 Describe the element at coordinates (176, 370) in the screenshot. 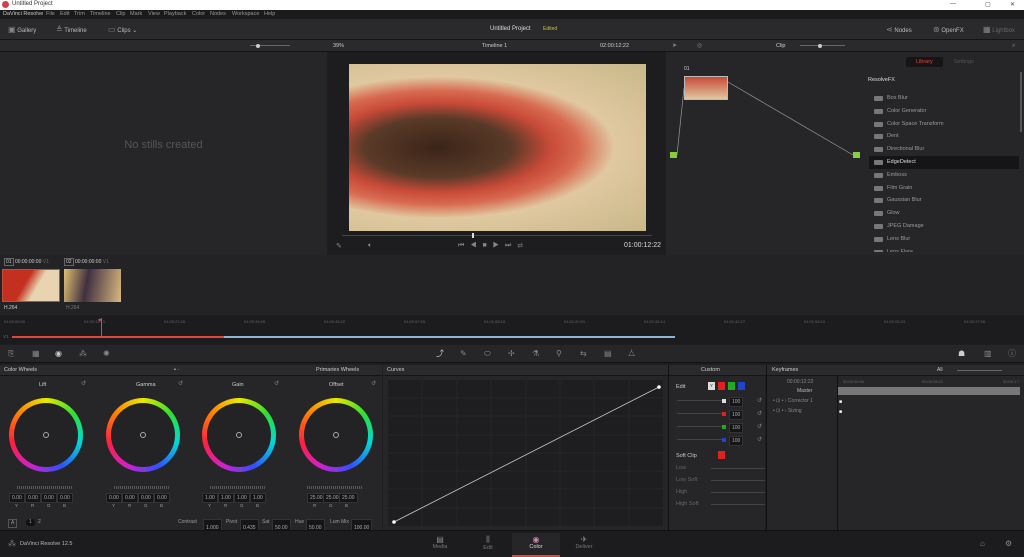

I see `page-dots: • ·` at that location.